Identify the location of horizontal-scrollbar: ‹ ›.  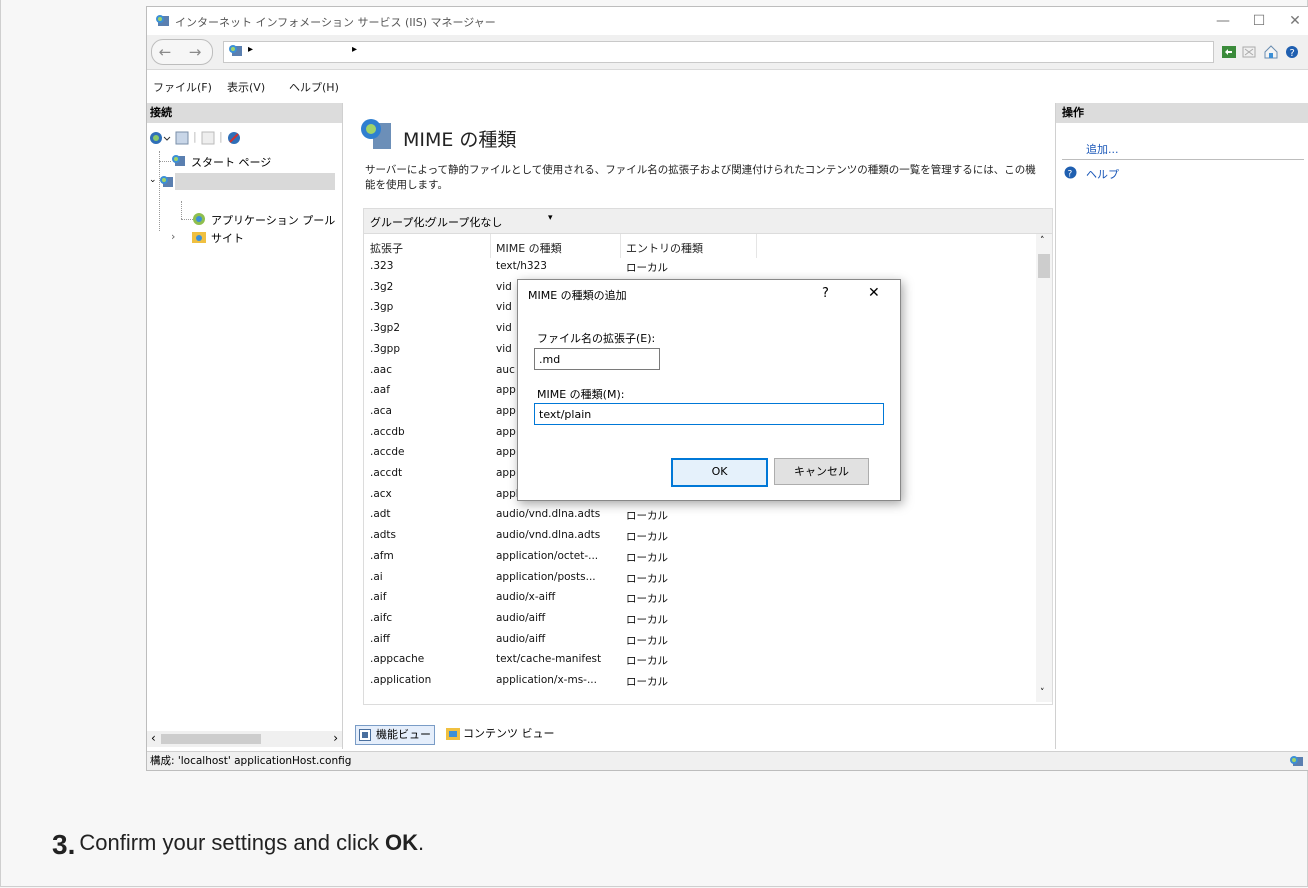
(244, 739).